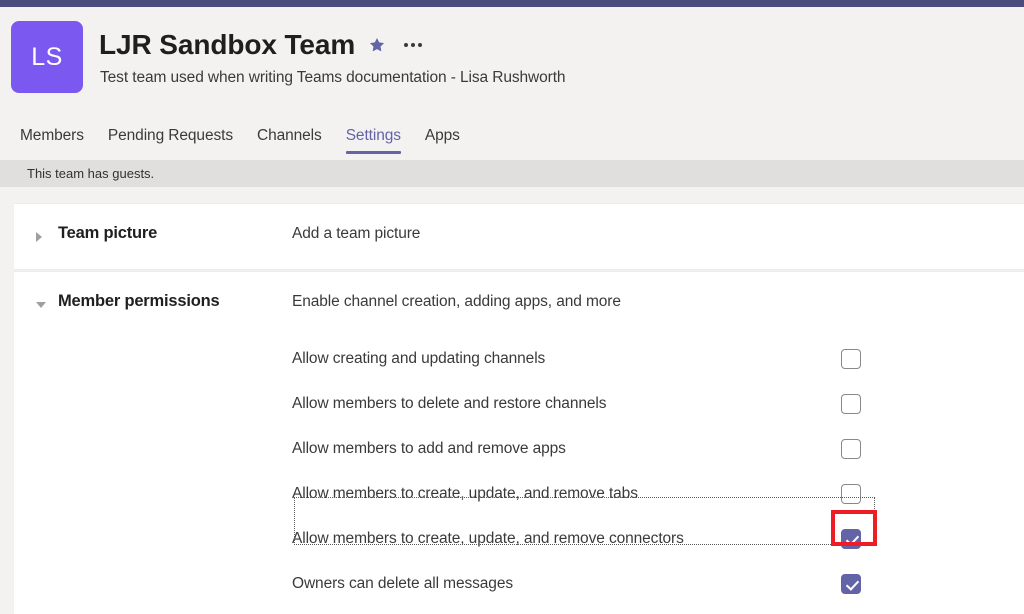 This screenshot has width=1024, height=614. What do you see at coordinates (419, 358) in the screenshot?
I see `permission-label: Allow creating and updating channels` at bounding box center [419, 358].